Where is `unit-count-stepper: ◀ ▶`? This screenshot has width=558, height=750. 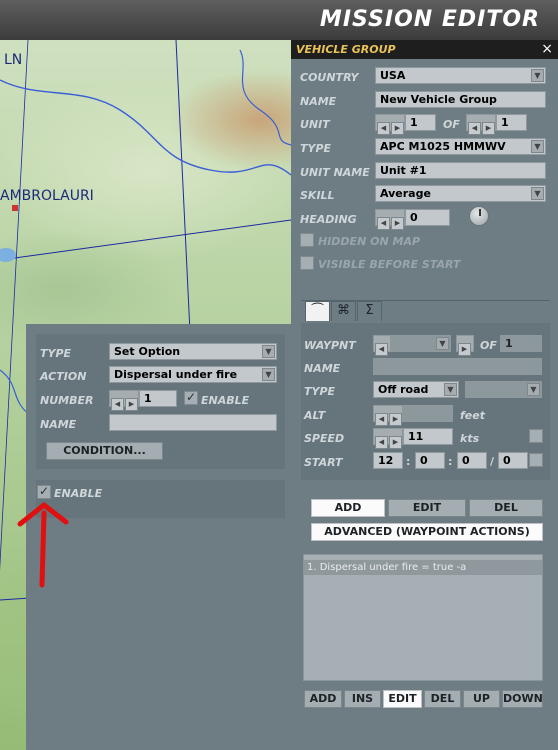
unit-count-stepper: ◀ ▶ is located at coordinates (481, 124).